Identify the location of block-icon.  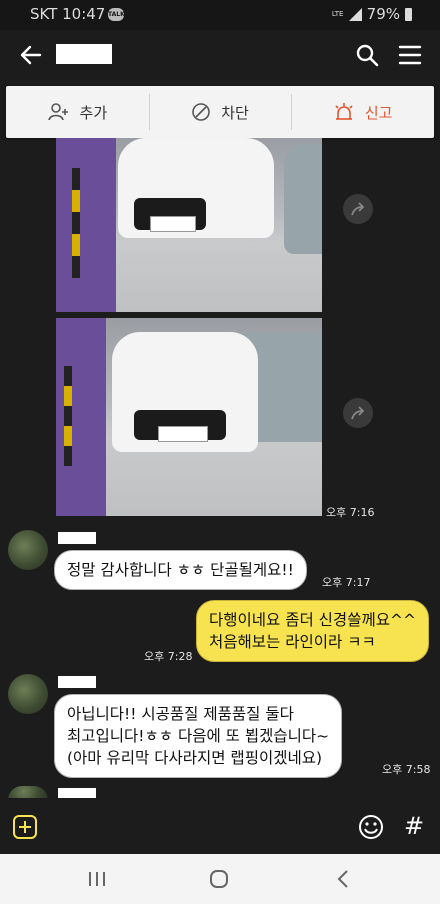
(201, 112).